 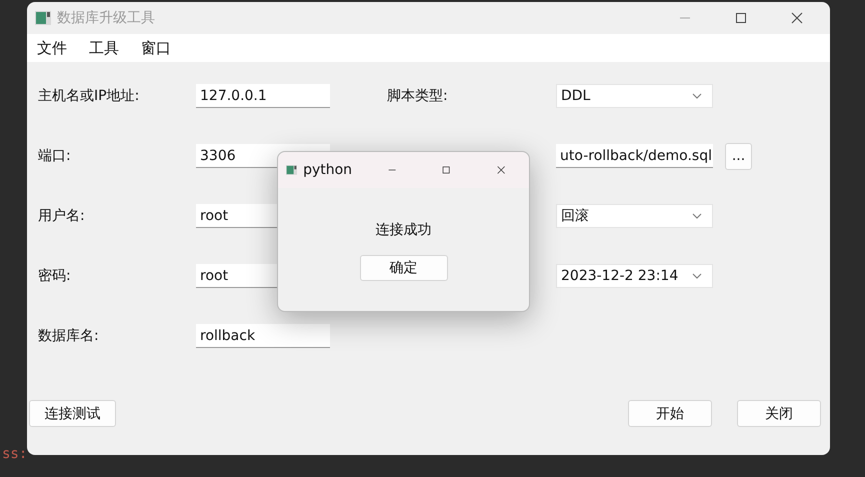 What do you see at coordinates (15, 454) in the screenshot?
I see `console-text: ss:` at bounding box center [15, 454].